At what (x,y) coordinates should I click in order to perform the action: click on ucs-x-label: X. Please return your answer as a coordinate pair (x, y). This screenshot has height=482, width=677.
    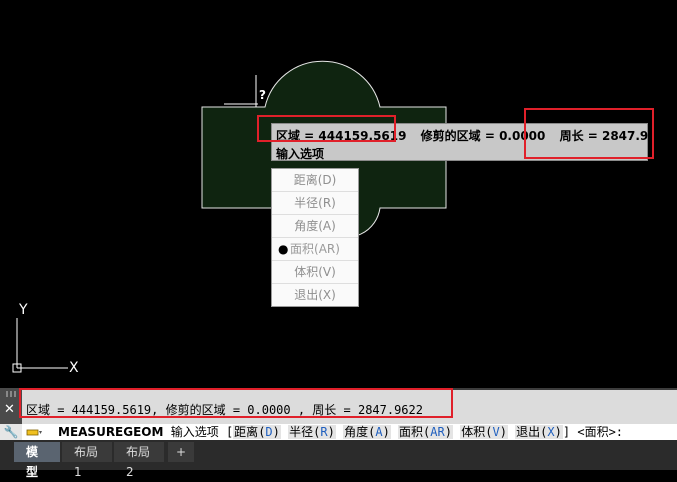
    Looking at the image, I should click on (74, 368).